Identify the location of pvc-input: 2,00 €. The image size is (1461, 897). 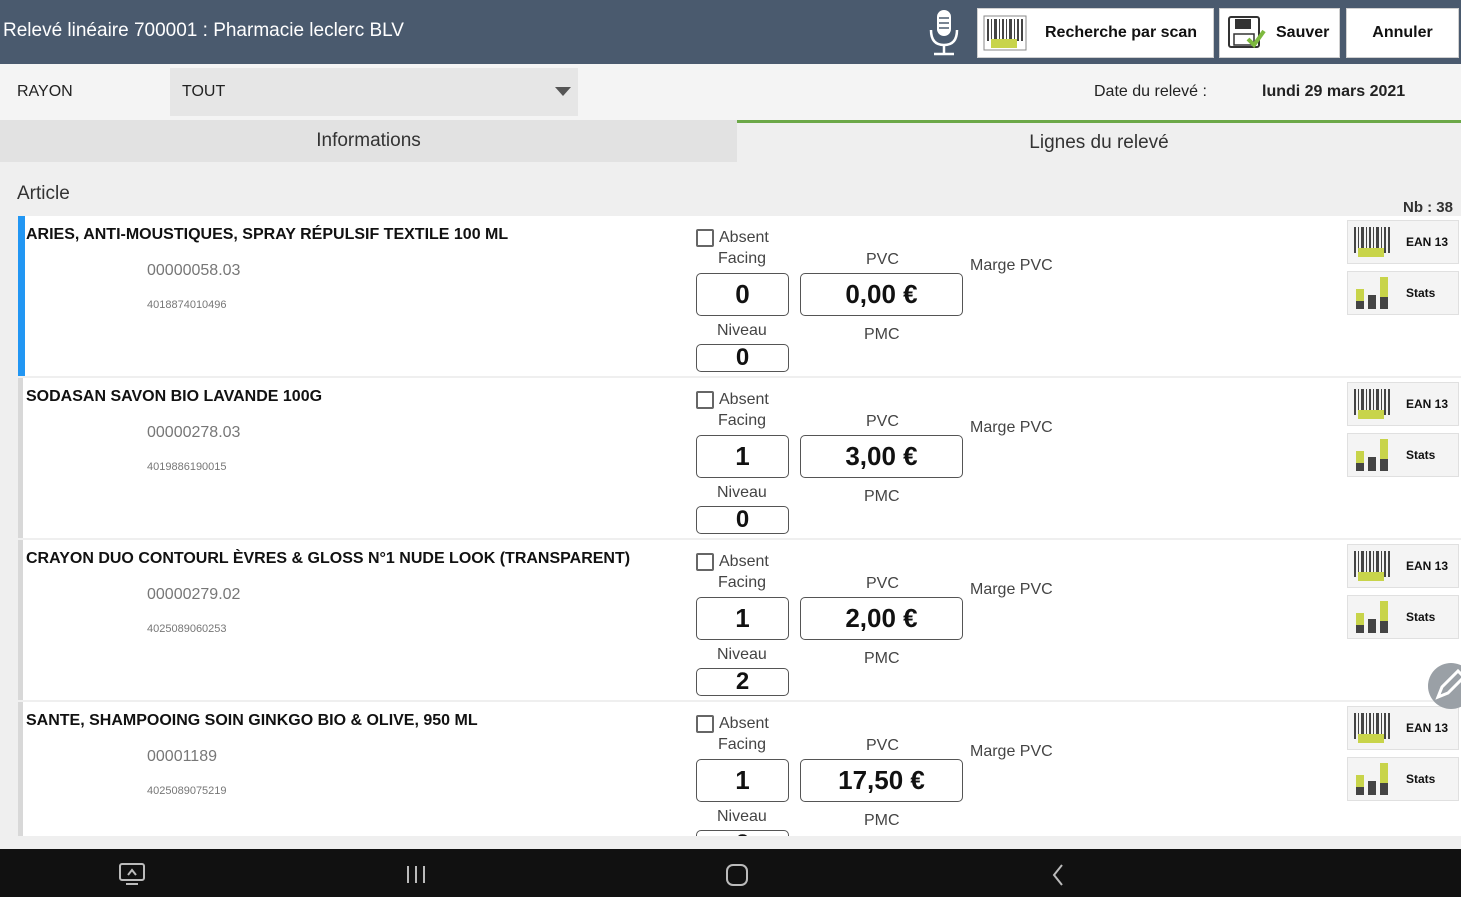
(881, 618).